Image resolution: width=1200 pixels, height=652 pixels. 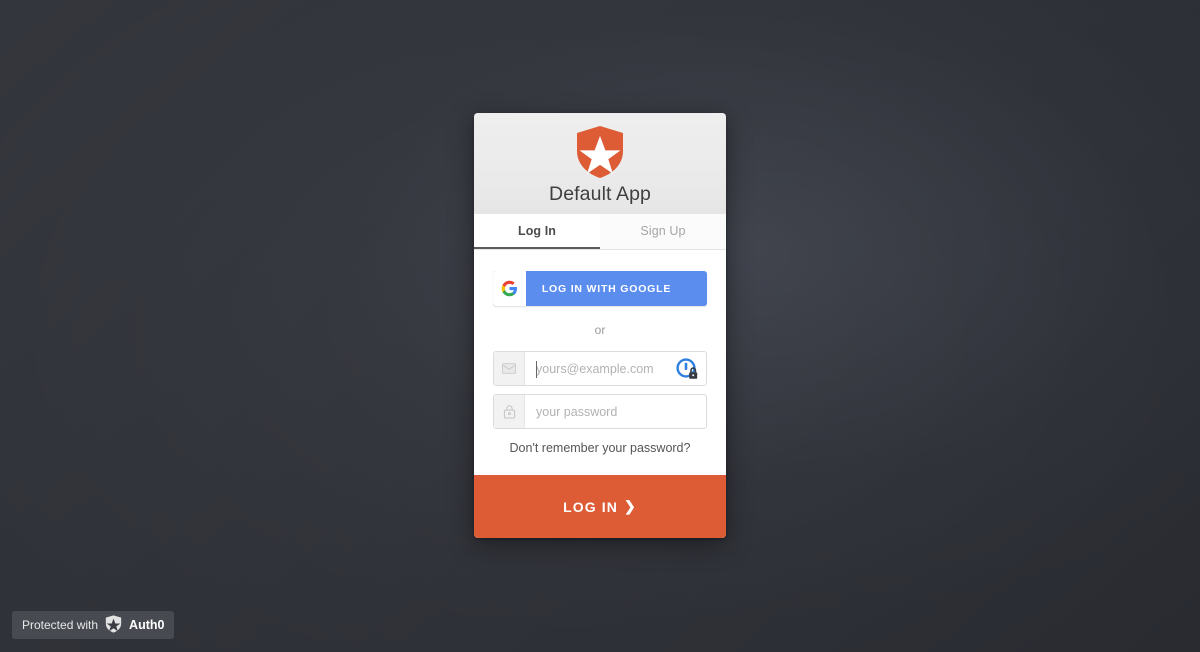 I want to click on protected-with-auth0-badge: Protected with Auth0, so click(x=93, y=625).